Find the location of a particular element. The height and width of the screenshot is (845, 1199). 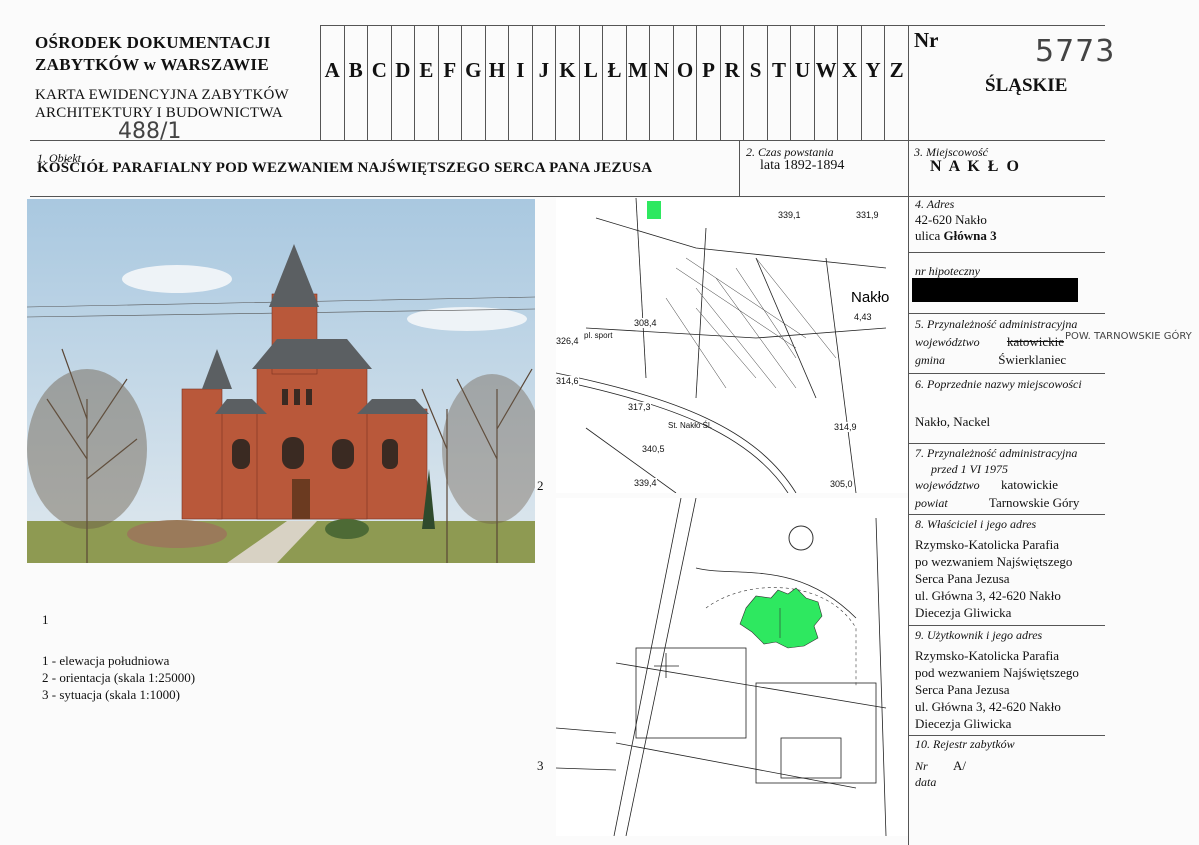

map-height-label: 314,9 is located at coordinates (845, 427).